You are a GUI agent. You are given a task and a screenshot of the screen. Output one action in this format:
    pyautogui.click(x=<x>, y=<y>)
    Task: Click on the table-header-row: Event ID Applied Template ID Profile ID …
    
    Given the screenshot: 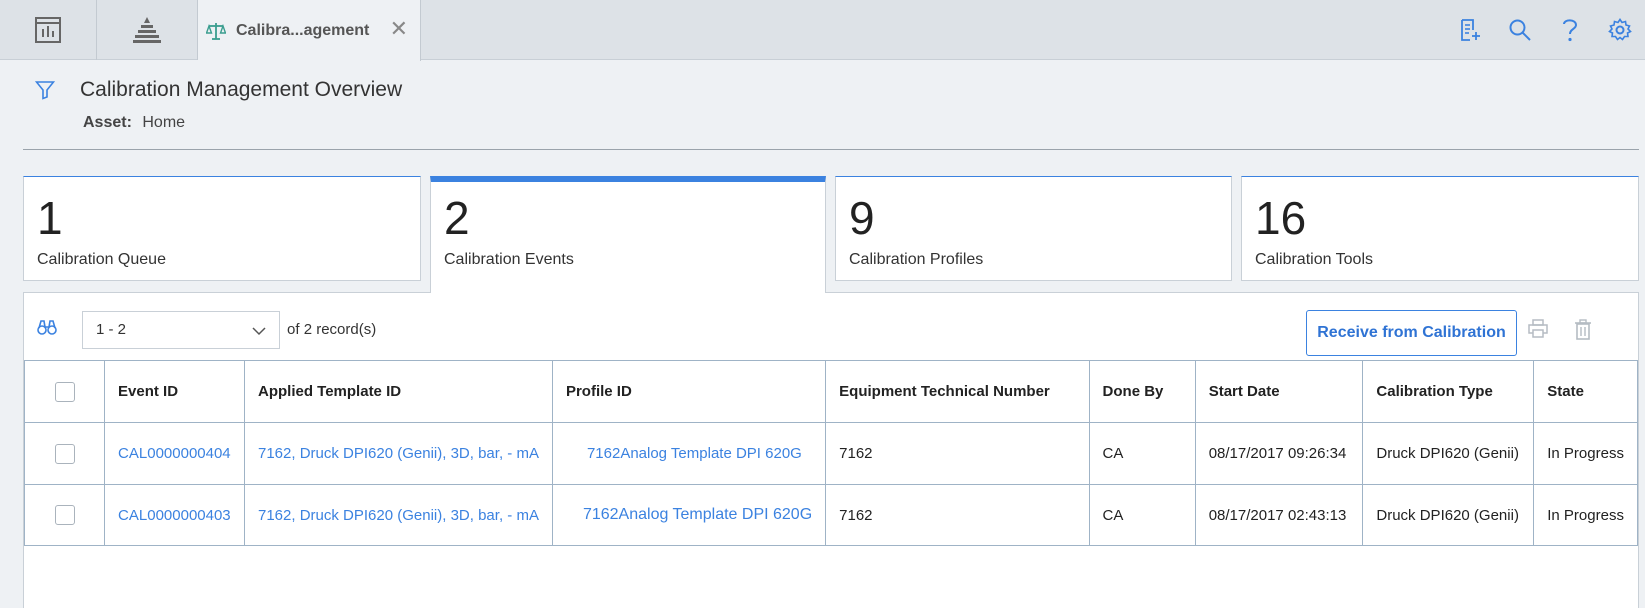 What is the action you would take?
    pyautogui.click(x=830, y=391)
    